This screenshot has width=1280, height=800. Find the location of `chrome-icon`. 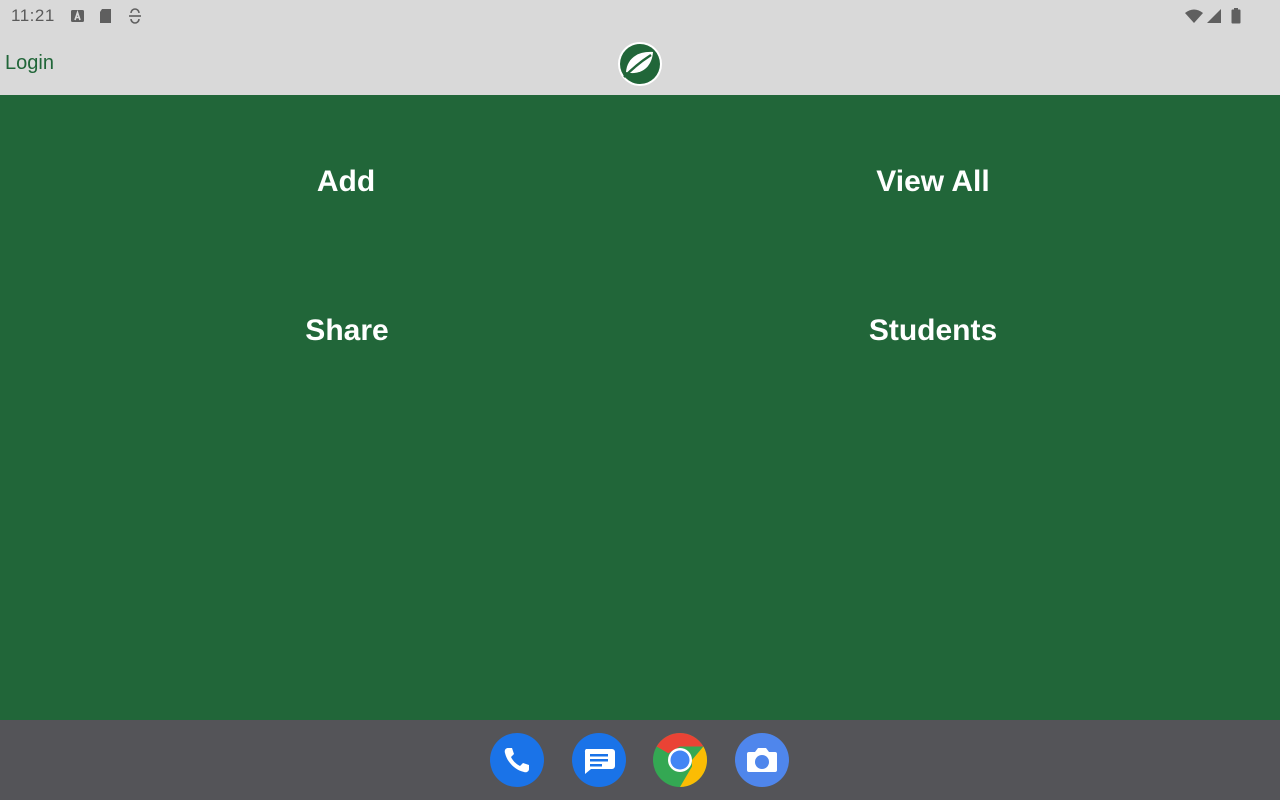

chrome-icon is located at coordinates (680, 760).